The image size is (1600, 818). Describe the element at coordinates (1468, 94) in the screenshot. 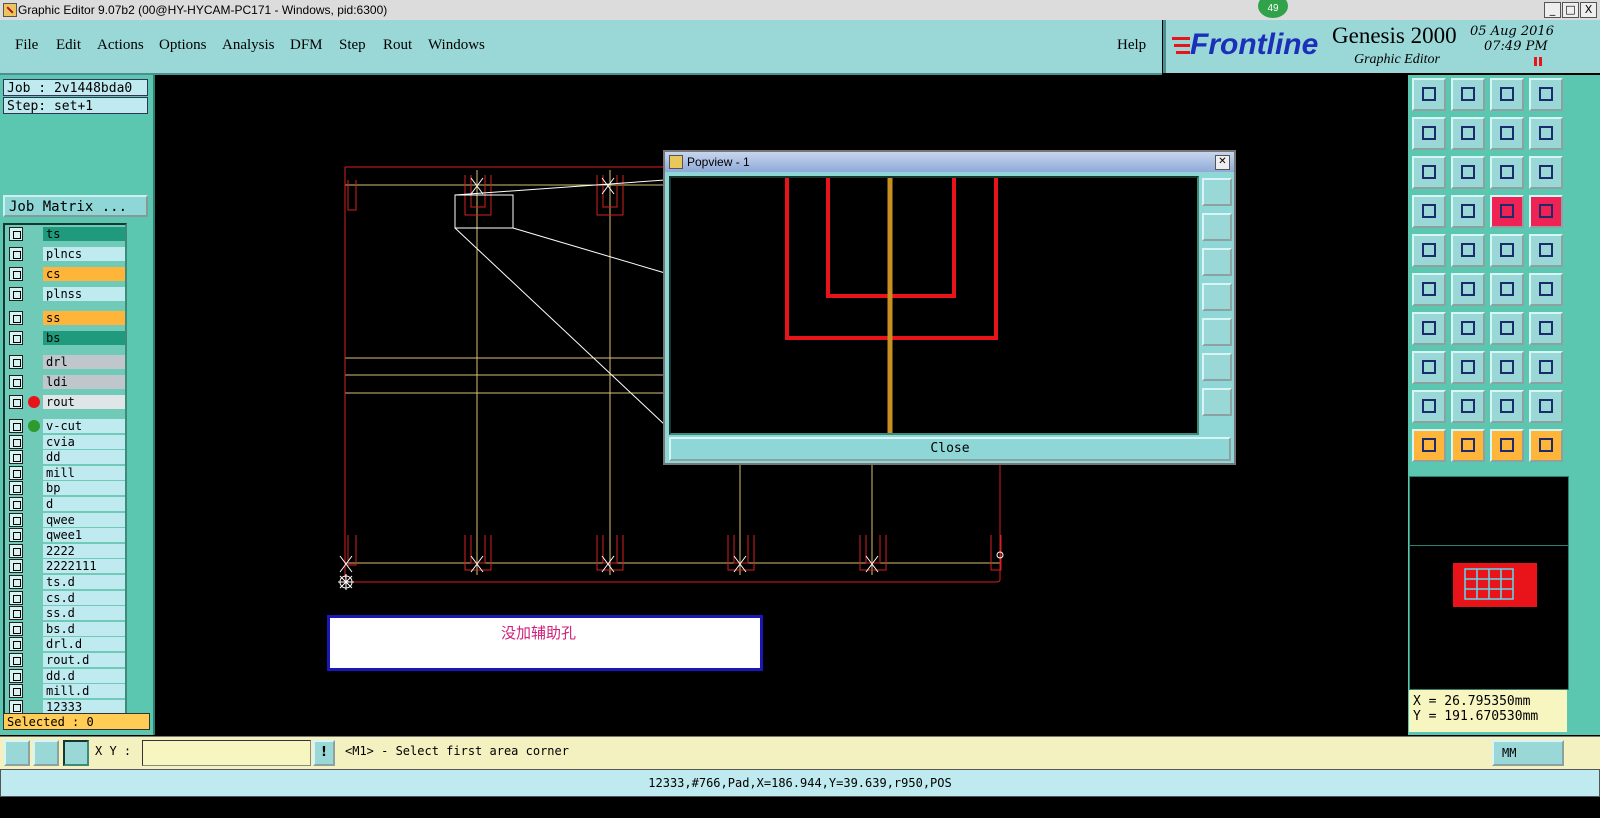

I see `save-icon` at that location.